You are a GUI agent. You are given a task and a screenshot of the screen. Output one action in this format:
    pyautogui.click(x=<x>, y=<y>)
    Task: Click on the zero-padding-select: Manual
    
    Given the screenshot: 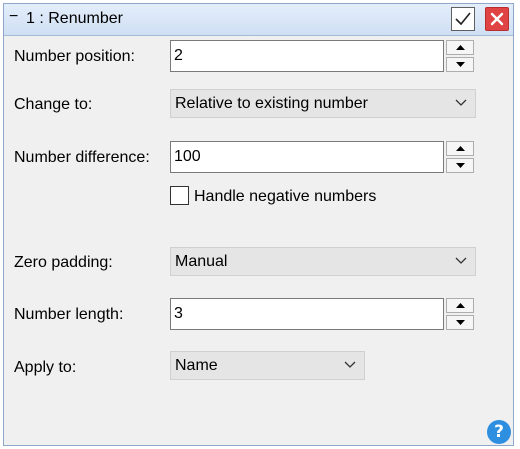 What is the action you would take?
    pyautogui.click(x=323, y=261)
    